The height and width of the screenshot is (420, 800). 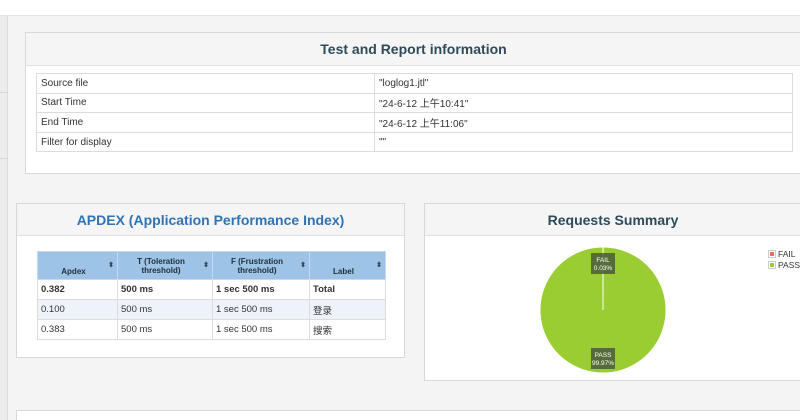 I want to click on info-key: Source file, so click(x=205, y=83).